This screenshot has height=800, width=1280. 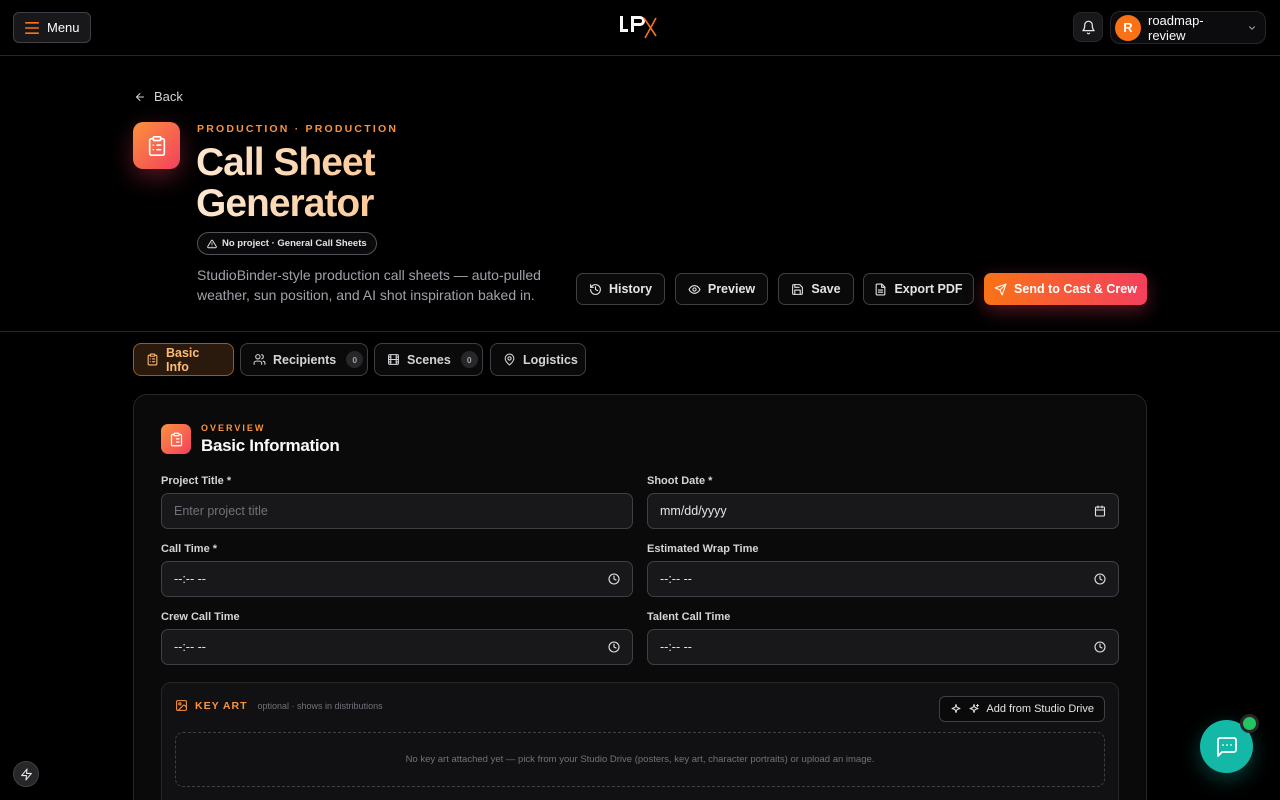 I want to click on chevron-down-icon, so click(x=1252, y=28).